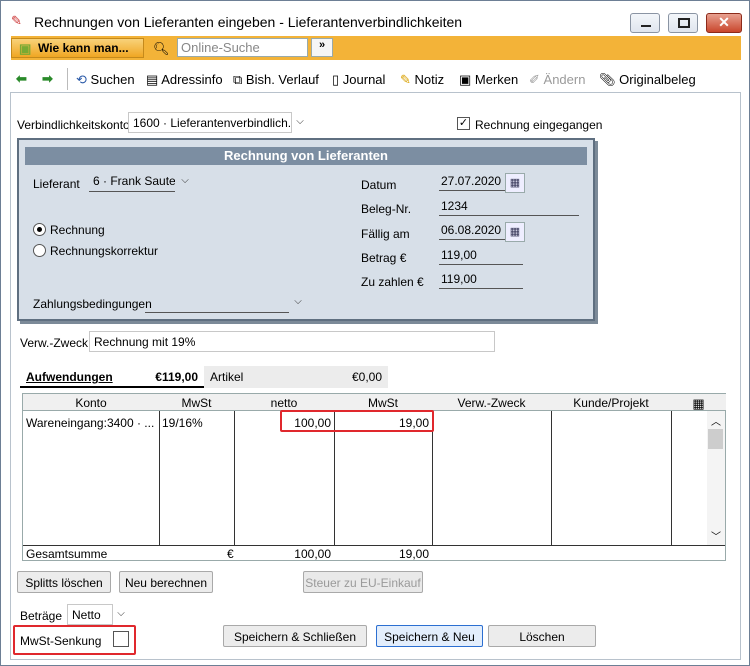 This screenshot has width=750, height=666. What do you see at coordinates (306, 156) in the screenshot?
I see `panel-title: Rechnung von Lieferanten` at bounding box center [306, 156].